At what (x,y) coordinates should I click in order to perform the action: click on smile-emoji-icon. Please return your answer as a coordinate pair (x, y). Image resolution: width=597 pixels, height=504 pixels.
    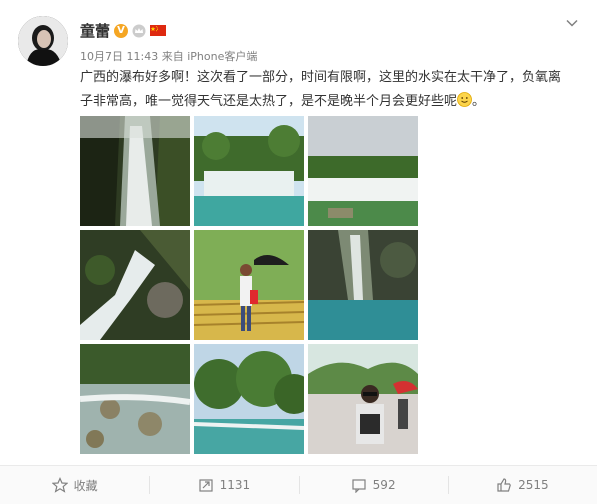
    Looking at the image, I should click on (464, 99).